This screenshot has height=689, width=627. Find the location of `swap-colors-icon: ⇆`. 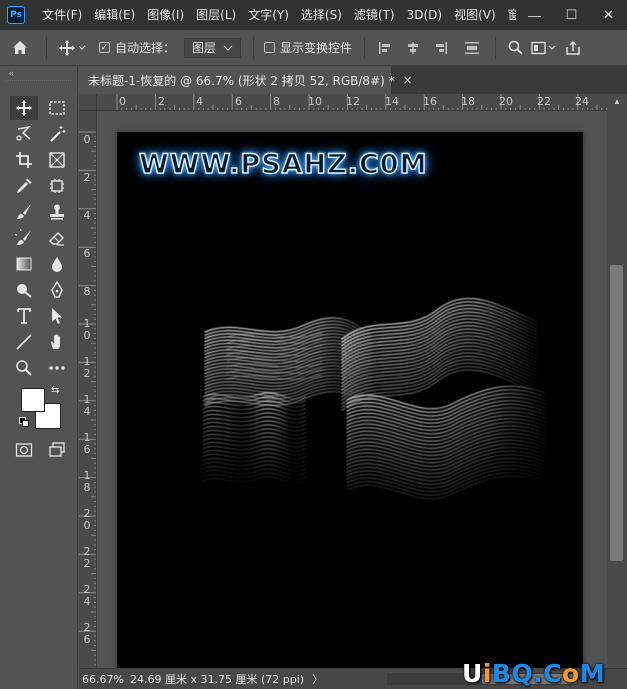

swap-colors-icon: ⇆ is located at coordinates (55, 390).